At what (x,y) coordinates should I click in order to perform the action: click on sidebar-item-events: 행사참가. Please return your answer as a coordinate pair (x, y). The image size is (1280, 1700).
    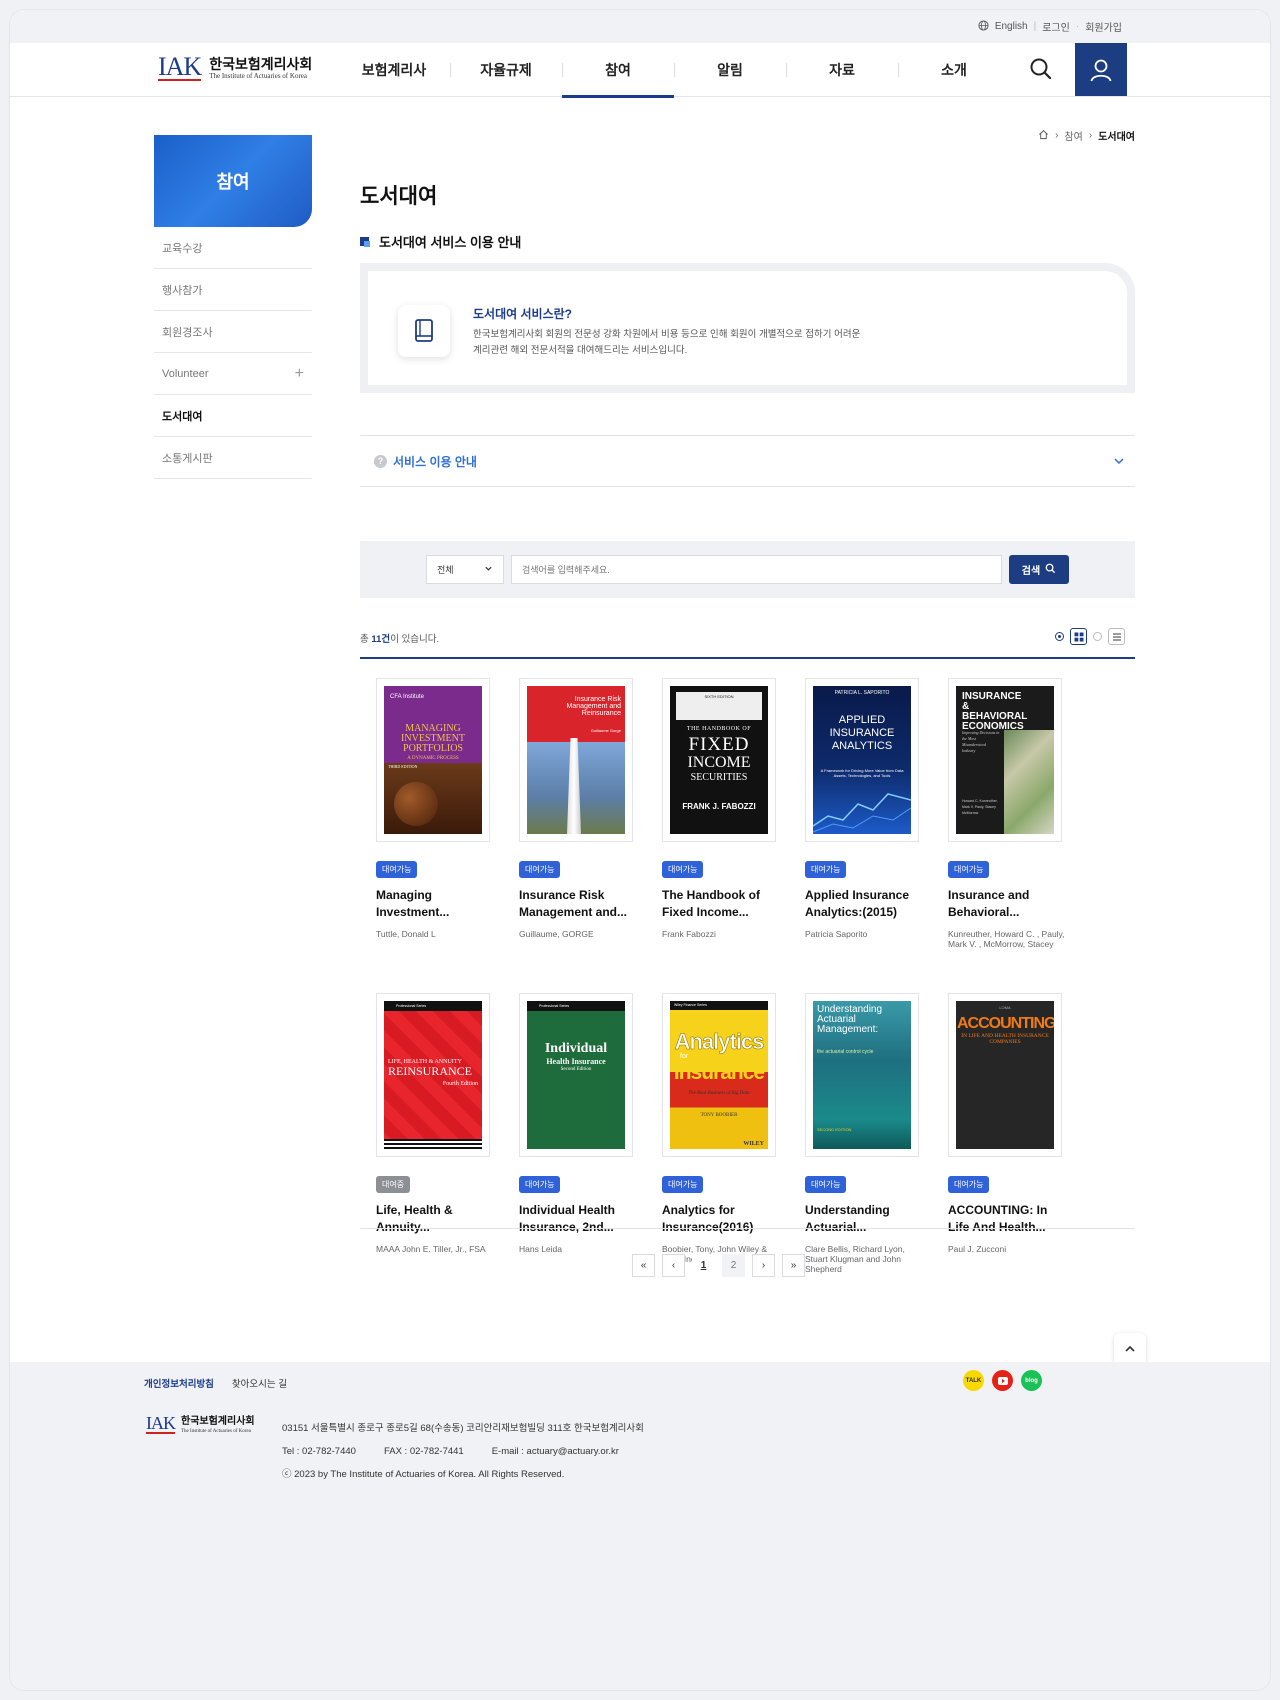
    Looking at the image, I should click on (233, 290).